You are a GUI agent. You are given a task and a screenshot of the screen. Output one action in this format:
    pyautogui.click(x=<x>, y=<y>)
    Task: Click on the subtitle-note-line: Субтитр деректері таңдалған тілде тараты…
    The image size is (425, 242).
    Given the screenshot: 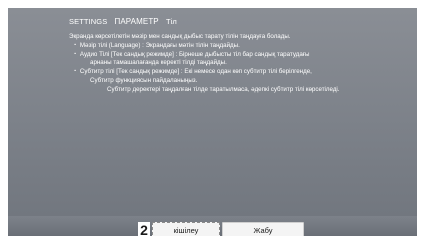 What is the action you would take?
    pyautogui.click(x=223, y=89)
    